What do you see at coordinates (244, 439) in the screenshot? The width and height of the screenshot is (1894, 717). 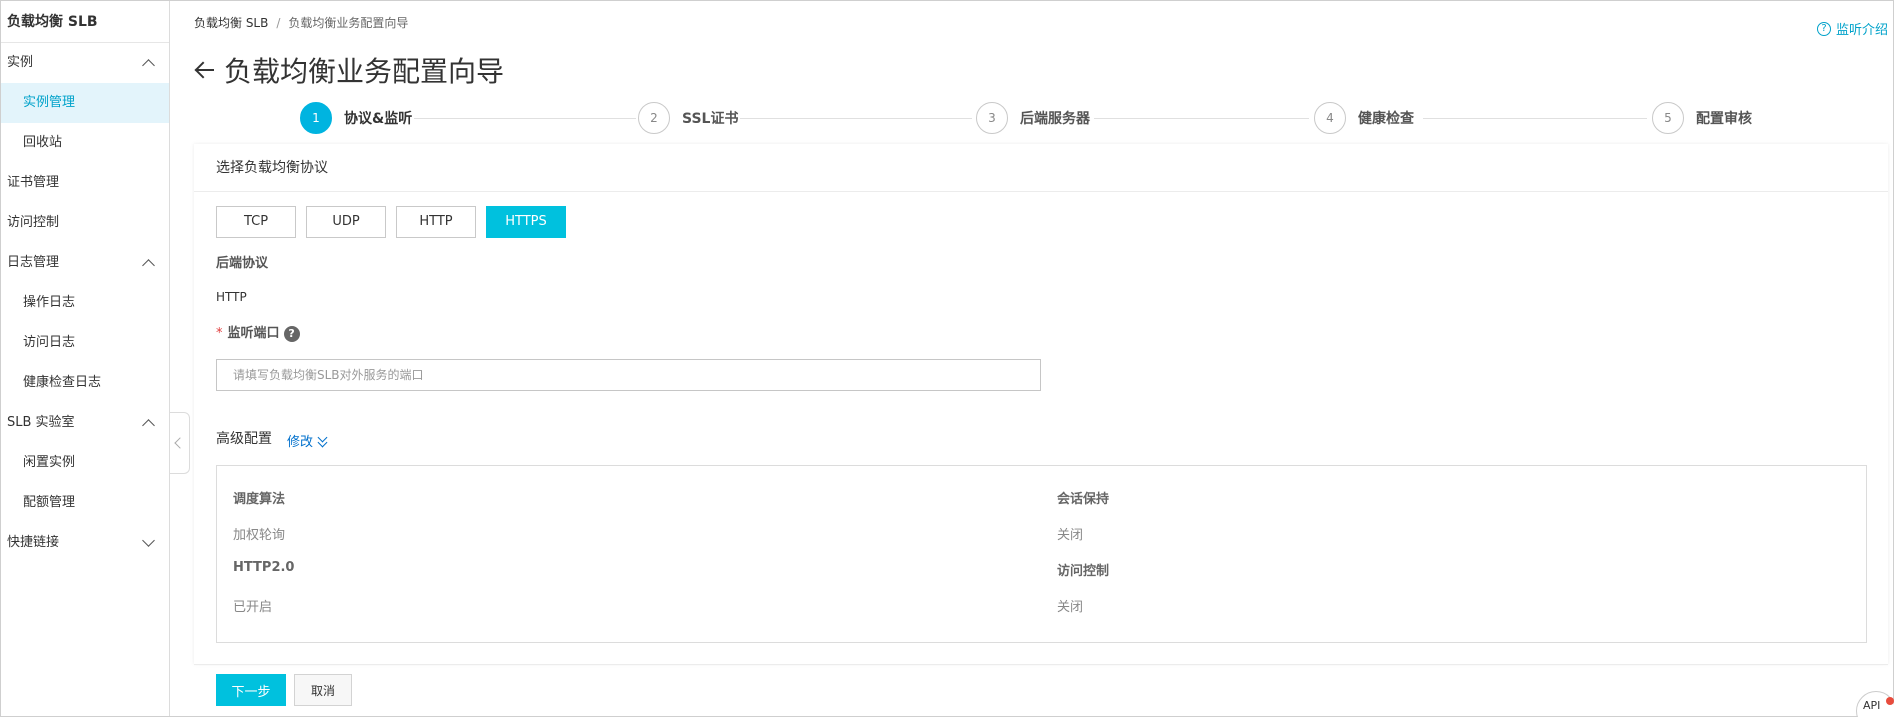 I see `advanced-config-title: 高级配置` at bounding box center [244, 439].